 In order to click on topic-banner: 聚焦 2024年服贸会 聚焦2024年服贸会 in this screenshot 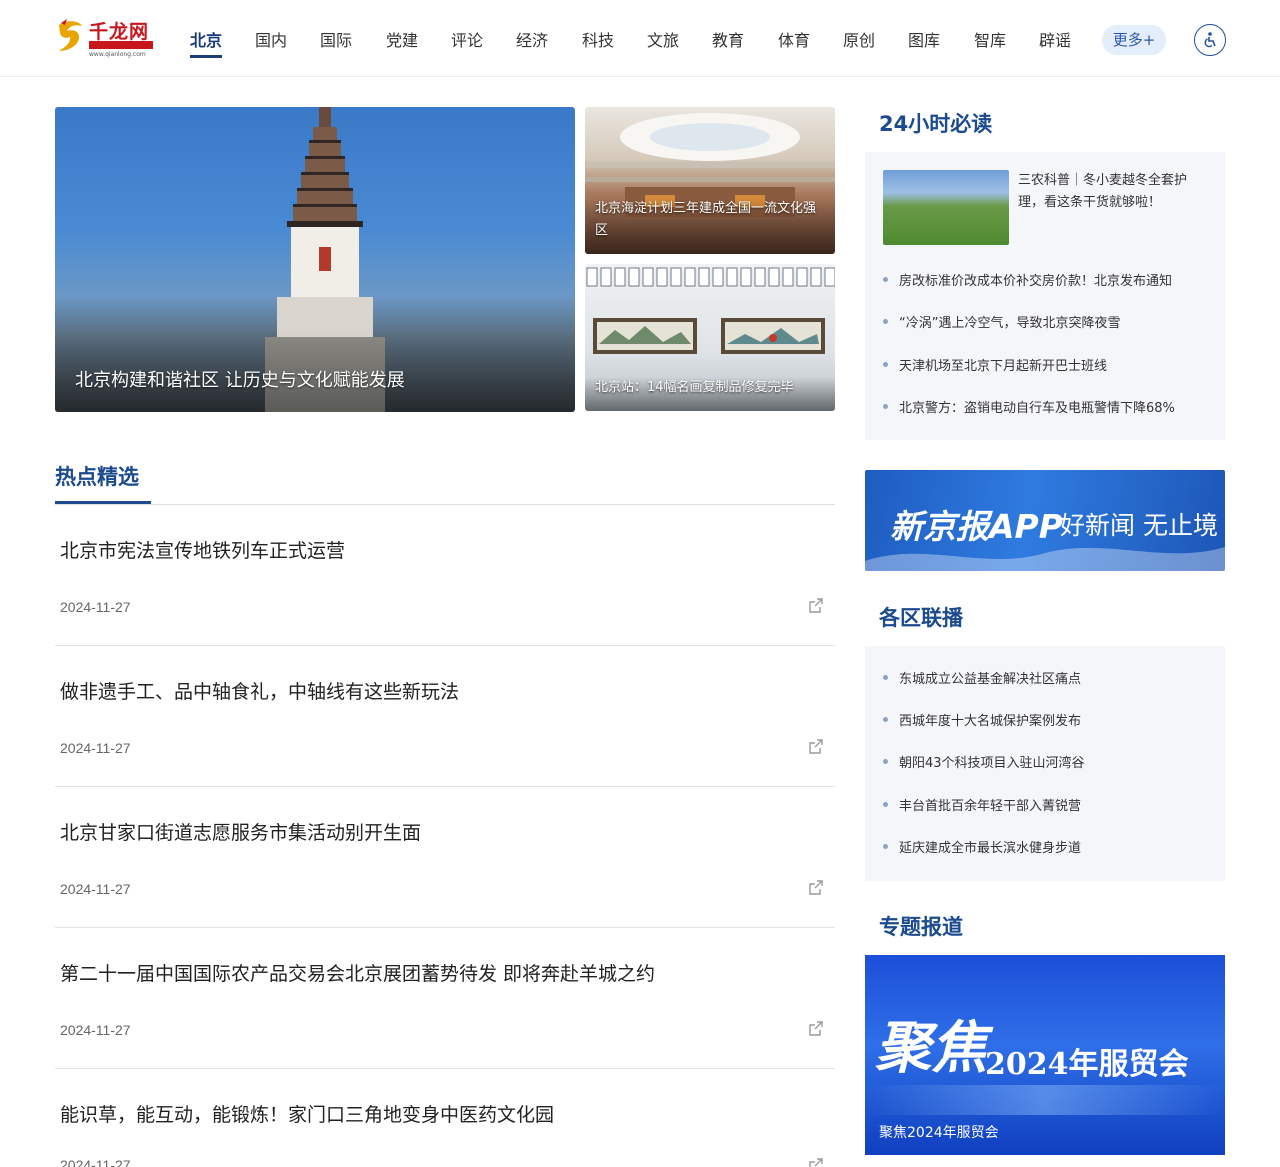, I will do `click(1045, 1055)`.